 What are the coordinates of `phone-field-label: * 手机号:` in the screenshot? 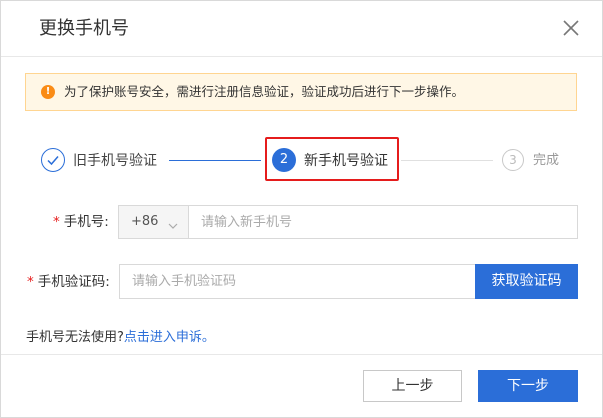 It's located at (81, 222).